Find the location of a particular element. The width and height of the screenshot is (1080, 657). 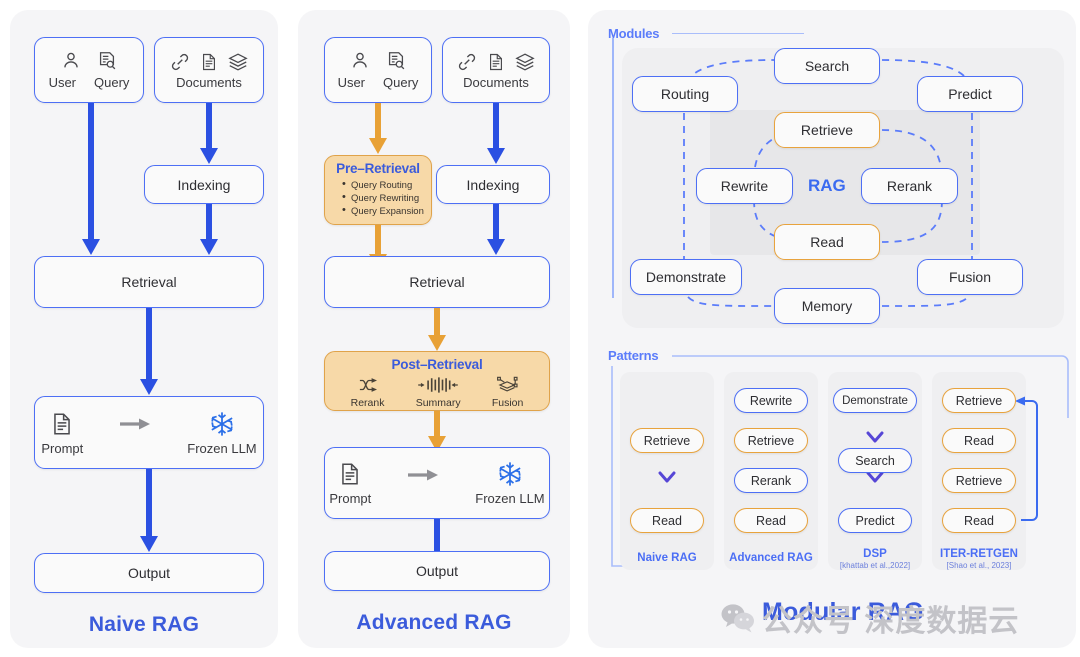

advanced-retrieval-label: Retrieval is located at coordinates (437, 282).